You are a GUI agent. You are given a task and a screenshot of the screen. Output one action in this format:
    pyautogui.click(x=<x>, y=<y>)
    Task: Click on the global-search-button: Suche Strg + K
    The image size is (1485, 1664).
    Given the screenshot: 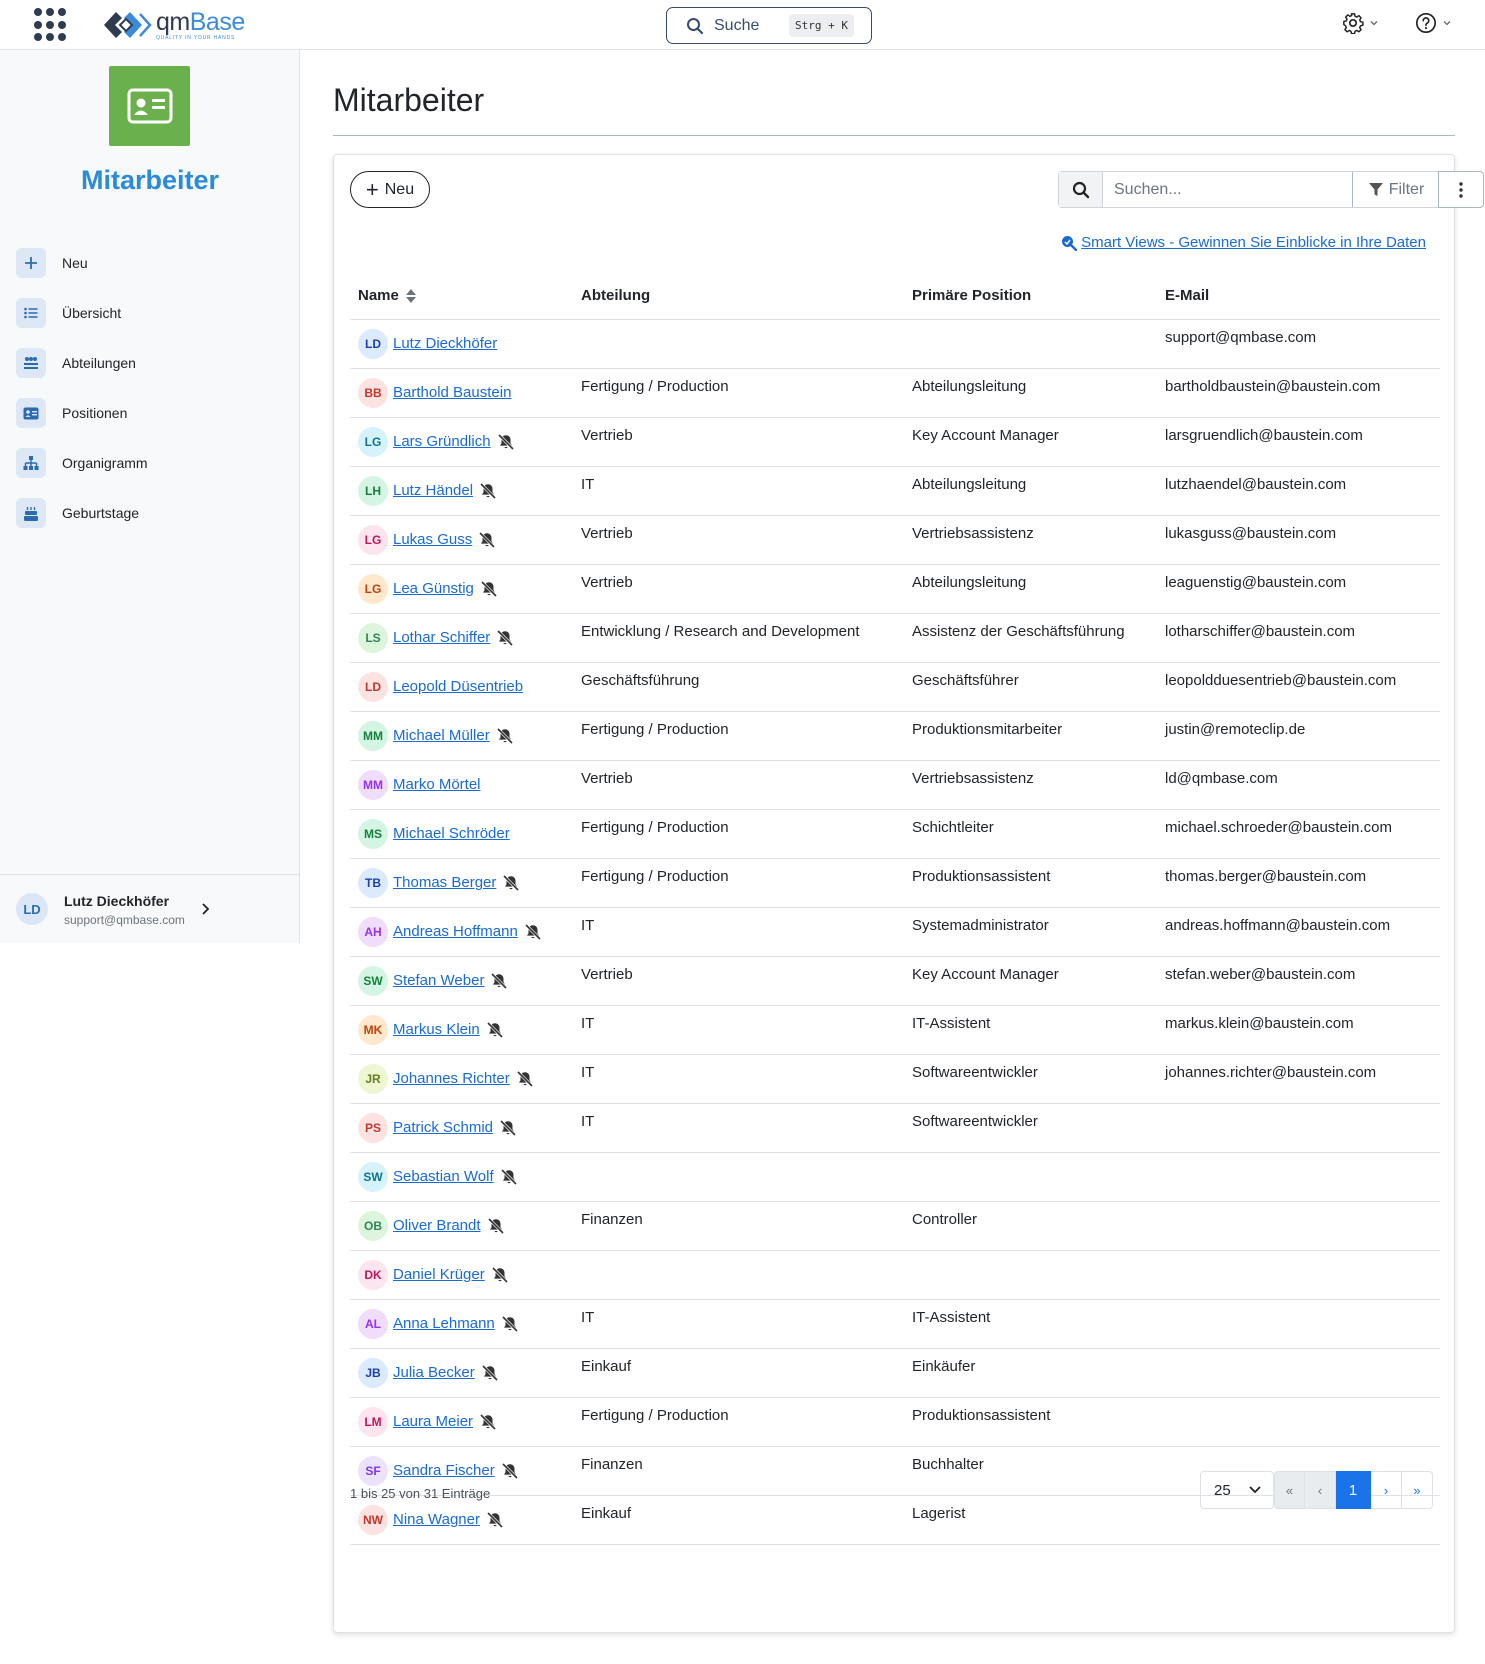 What is the action you would take?
    pyautogui.click(x=769, y=25)
    